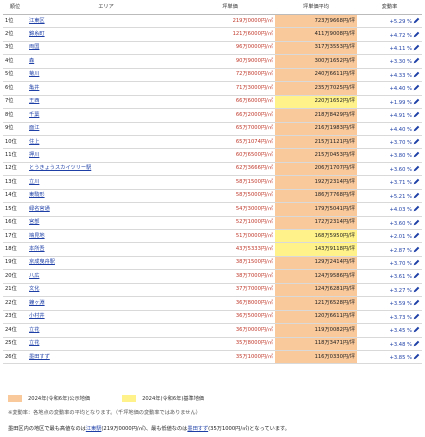 This screenshot has width=425, height=437. I want to click on area-link: 面江, so click(34, 128).